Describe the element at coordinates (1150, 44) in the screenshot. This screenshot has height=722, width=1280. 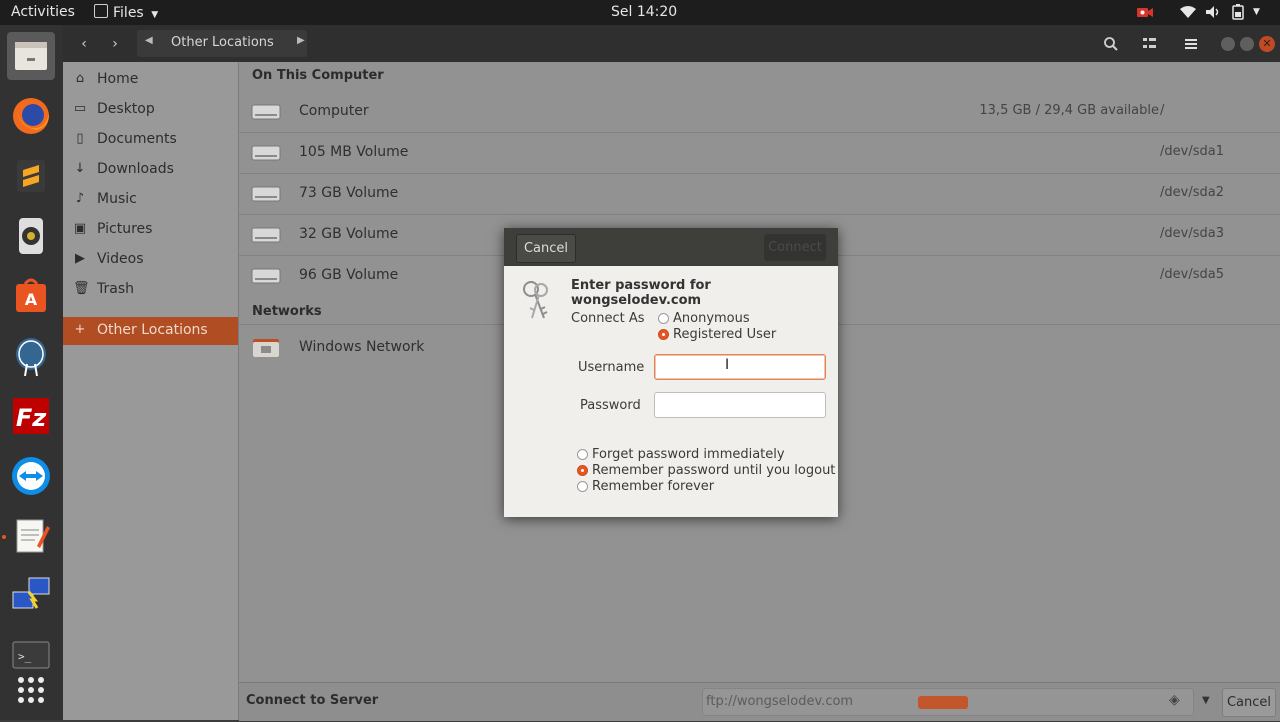
I see `view-options-icon` at that location.